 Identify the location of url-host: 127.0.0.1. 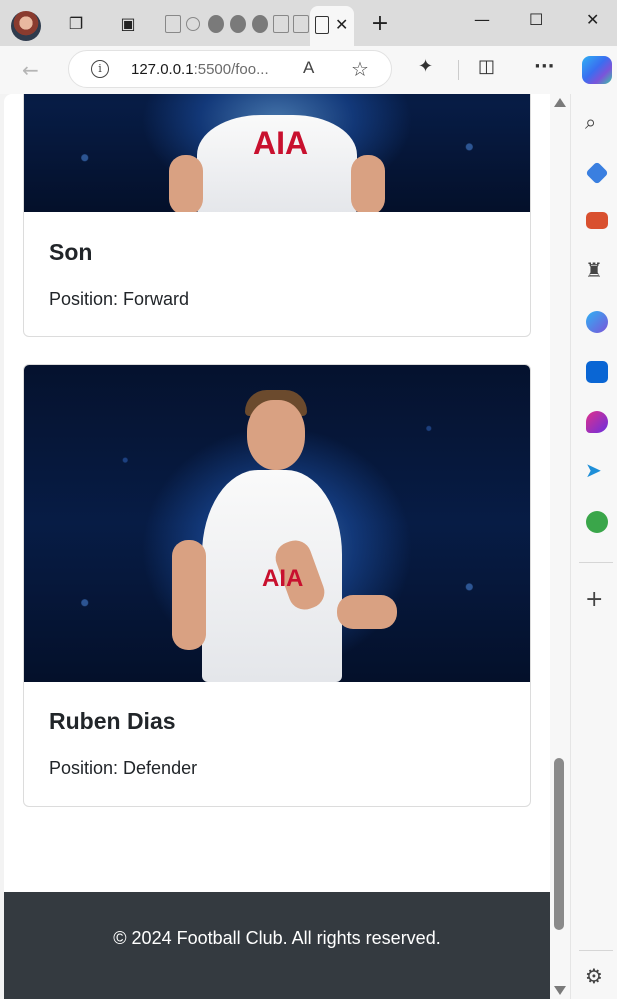
(162, 69).